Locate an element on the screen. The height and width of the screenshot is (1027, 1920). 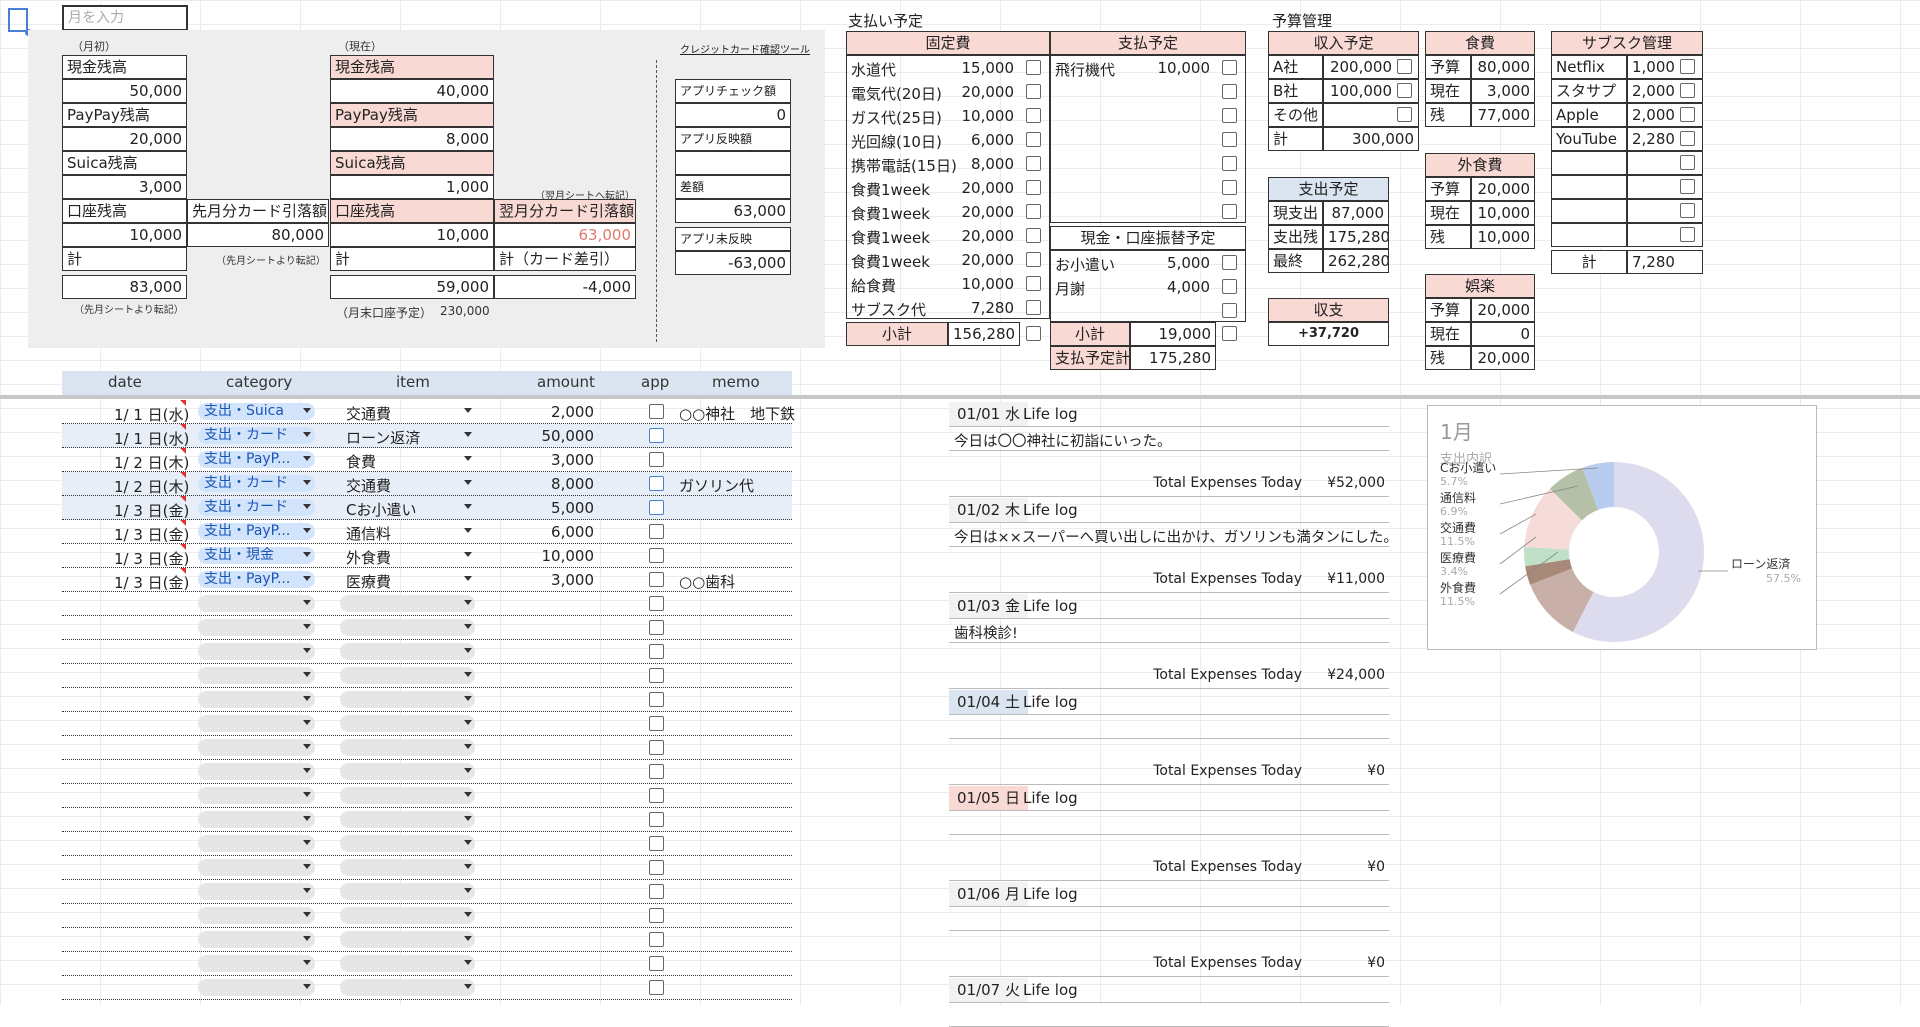
start-suica-value: 3,000 is located at coordinates (124, 187).